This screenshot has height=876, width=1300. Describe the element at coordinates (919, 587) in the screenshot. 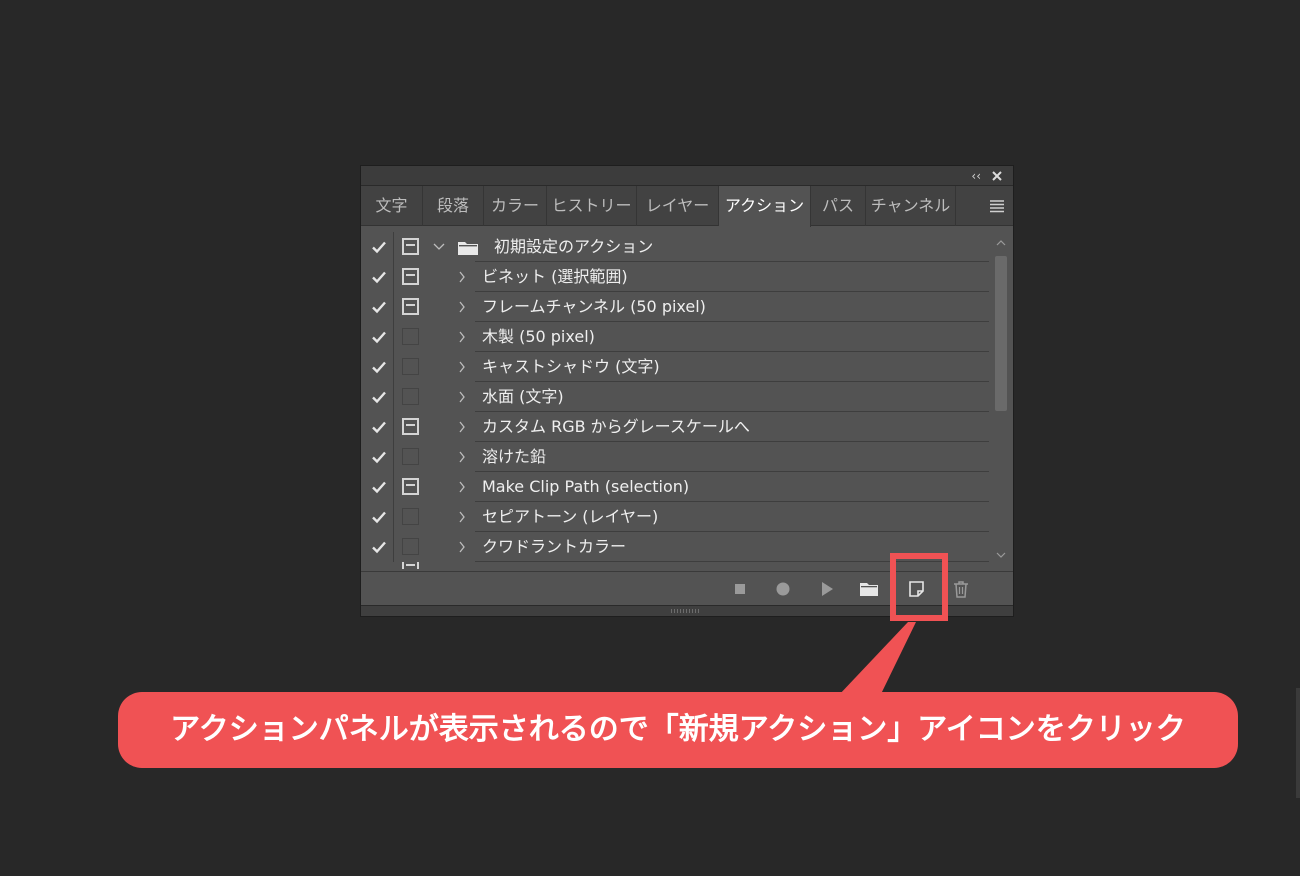

I see `new-action-highlight` at that location.